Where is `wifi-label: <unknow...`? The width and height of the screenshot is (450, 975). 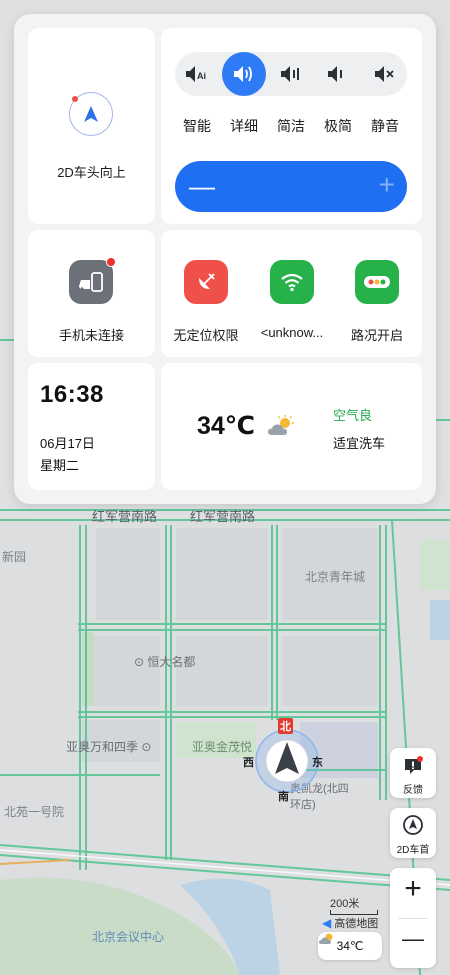 wifi-label: <unknow... is located at coordinates (292, 332).